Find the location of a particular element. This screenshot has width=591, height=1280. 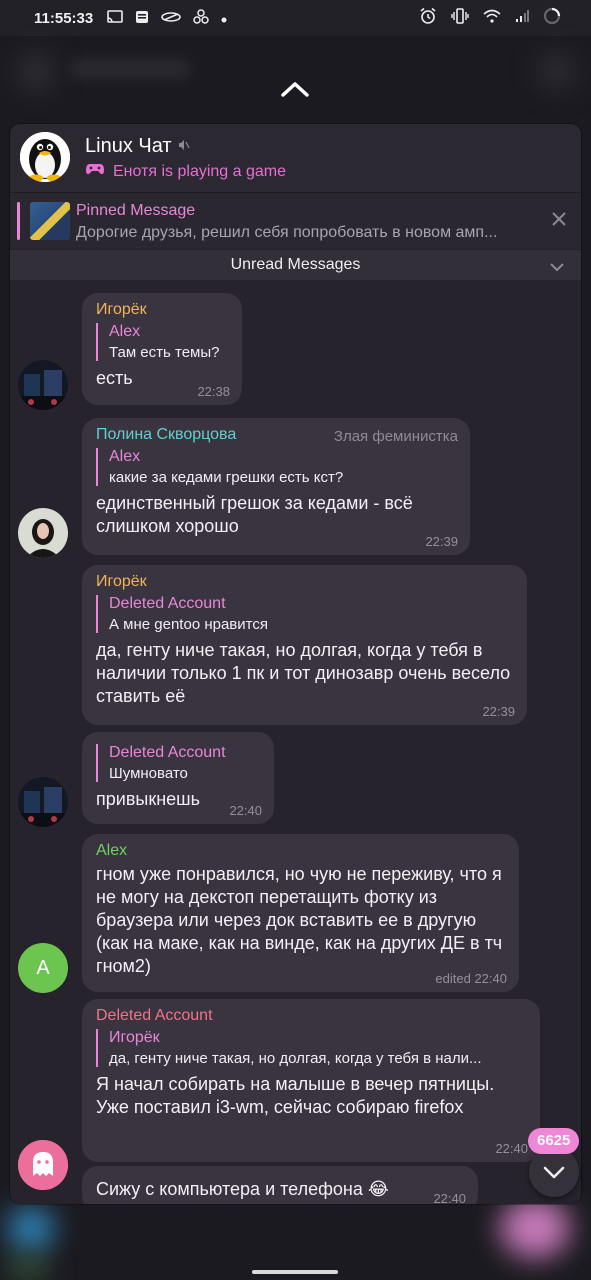

message-bubble: Игорёк Alex Там есть темы? есть 22:38 is located at coordinates (162, 349).